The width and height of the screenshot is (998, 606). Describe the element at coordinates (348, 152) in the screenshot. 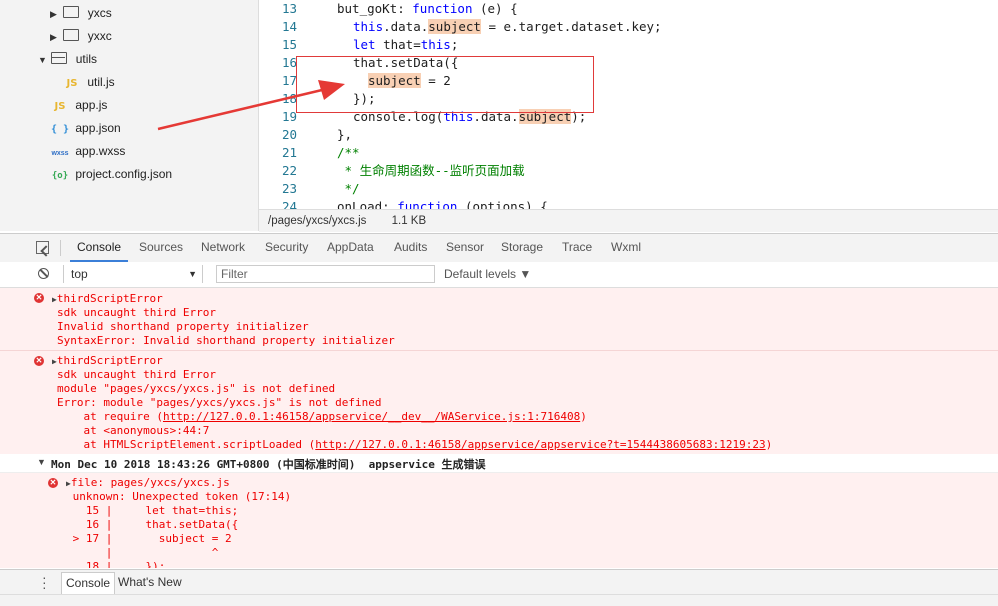

I see `code-comment: /**` at that location.